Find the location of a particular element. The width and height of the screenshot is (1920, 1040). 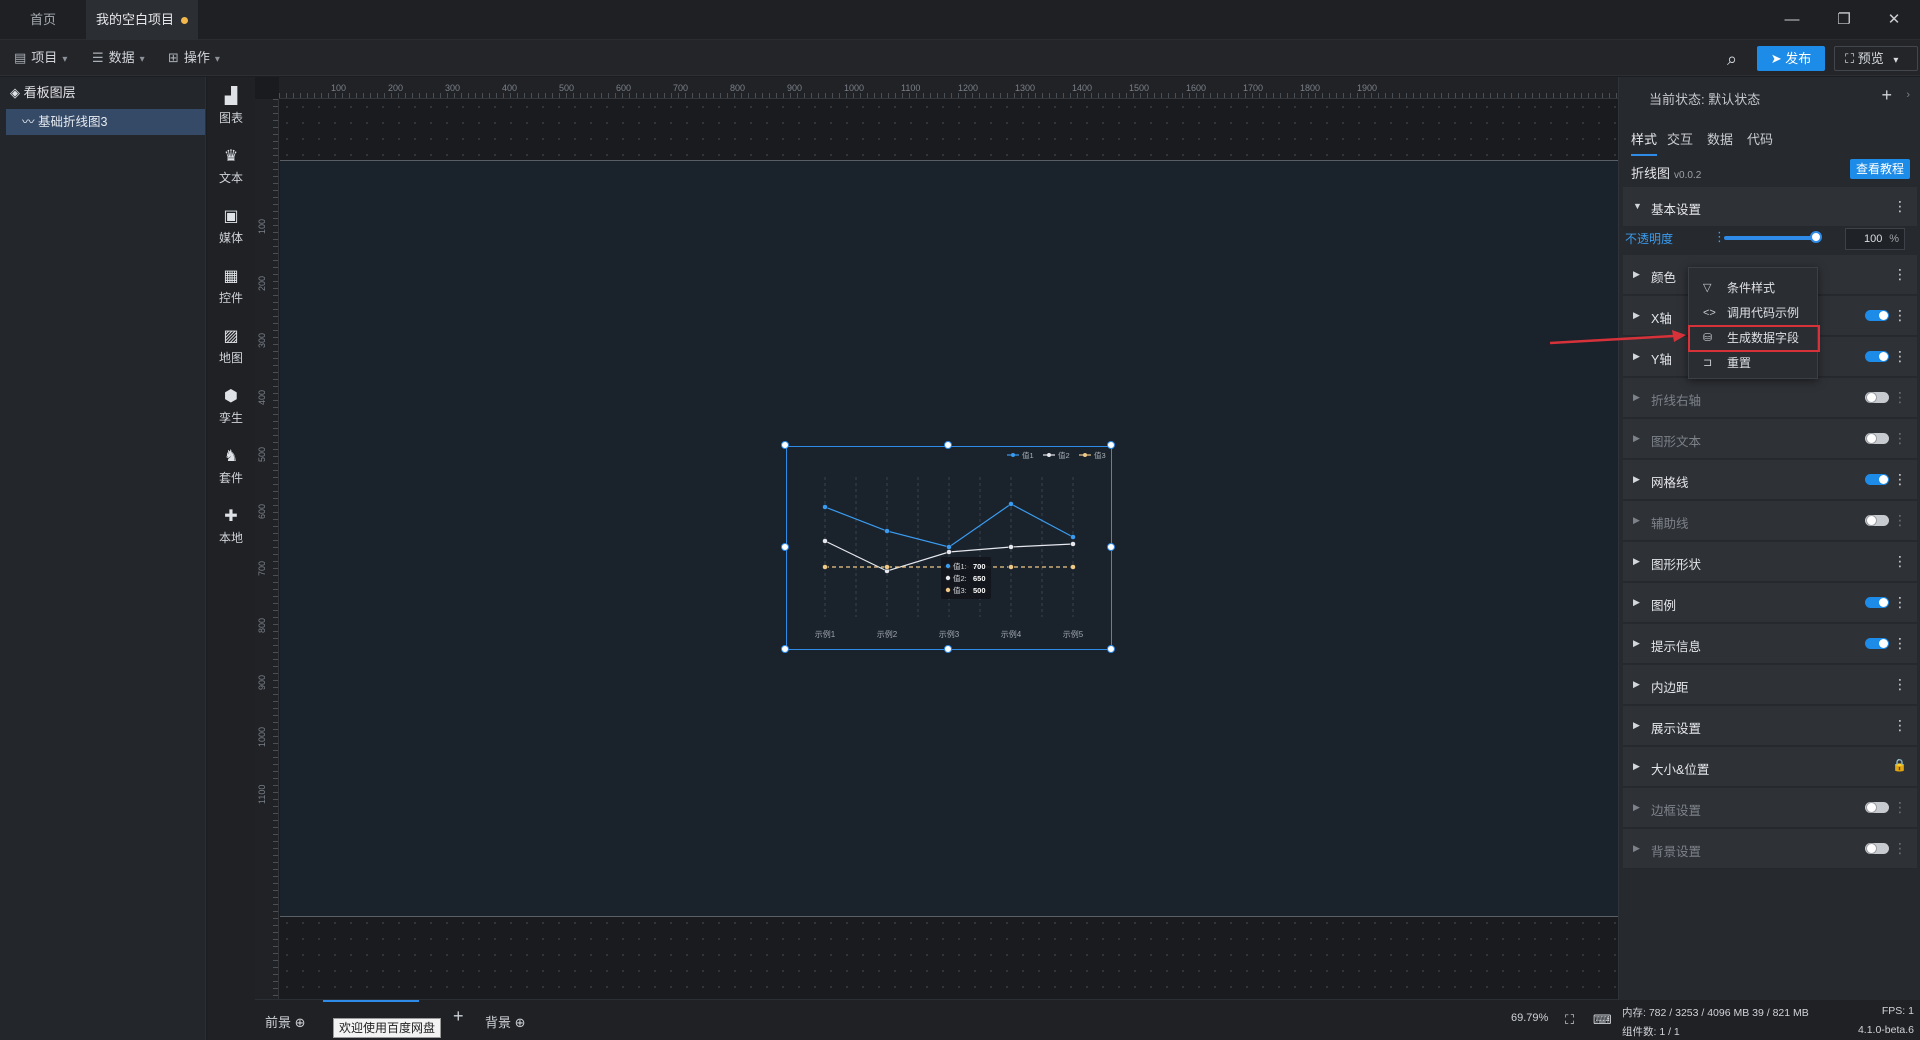

keyboard-icon: ⌨ is located at coordinates (1602, 1020).